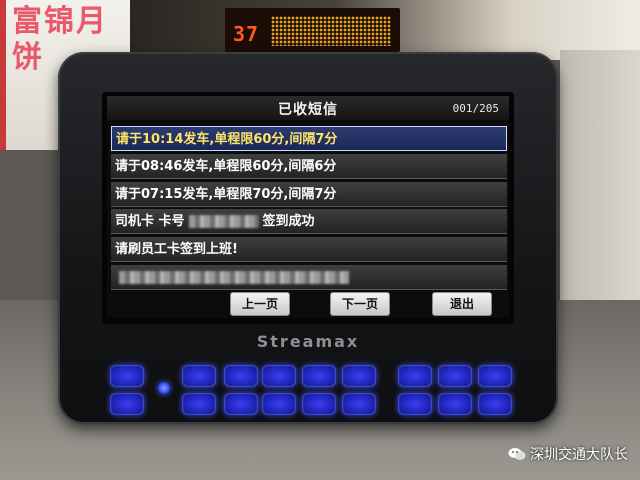 The width and height of the screenshot is (640, 480). What do you see at coordinates (3, 75) in the screenshot?
I see `sign-red-strip` at bounding box center [3, 75].